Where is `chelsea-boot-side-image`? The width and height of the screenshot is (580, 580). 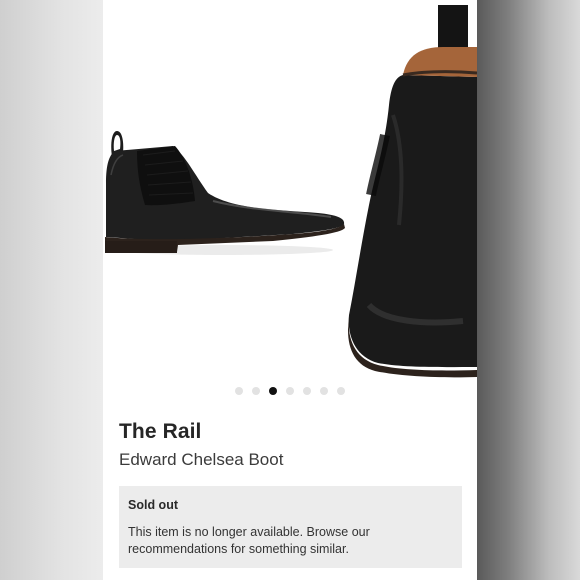 chelsea-boot-side-image is located at coordinates (225, 193).